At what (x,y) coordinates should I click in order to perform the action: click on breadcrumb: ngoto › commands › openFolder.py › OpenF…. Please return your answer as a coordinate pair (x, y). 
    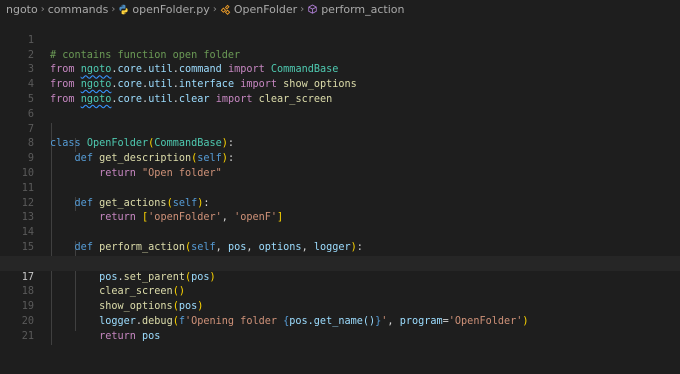
    Looking at the image, I should click on (340, 9).